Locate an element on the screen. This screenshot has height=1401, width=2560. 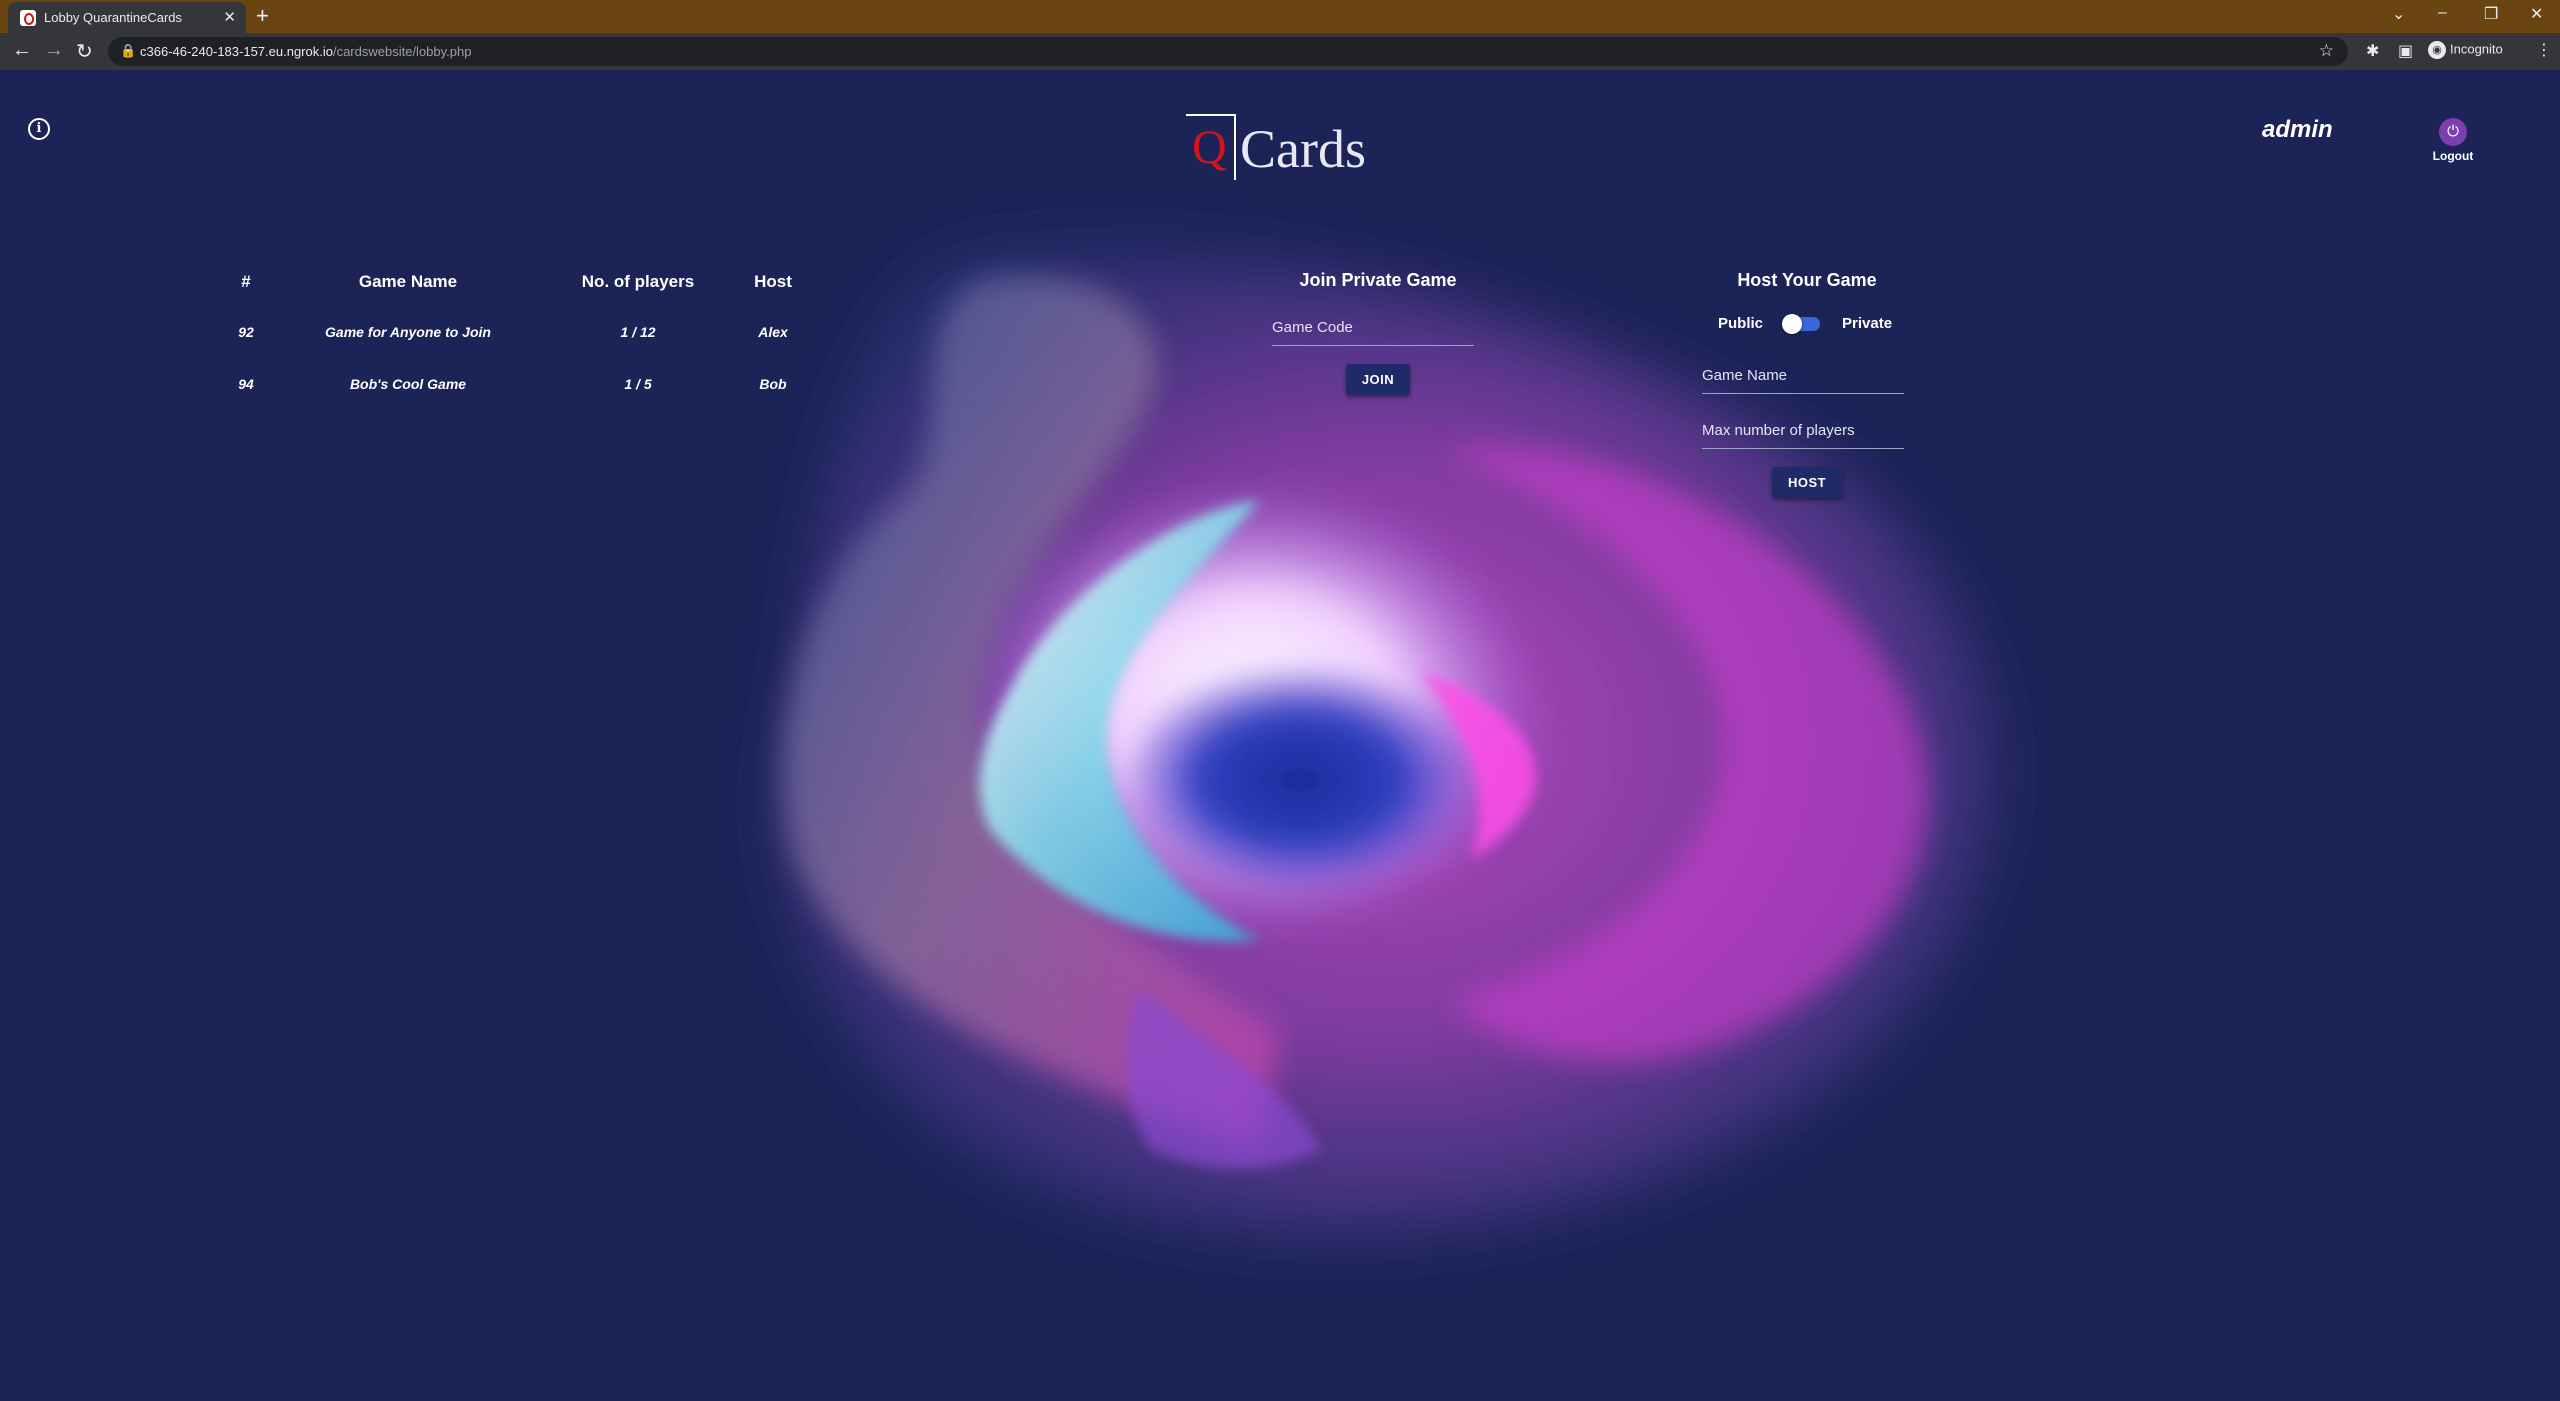
game-players: 1 / 5 is located at coordinates (638, 384).